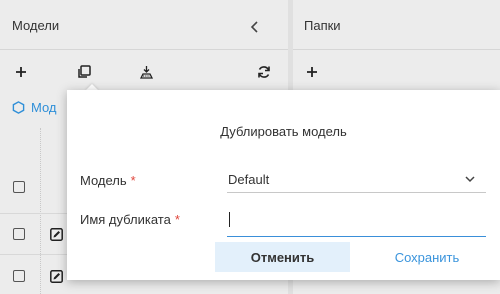  Describe the element at coordinates (427, 257) in the screenshot. I see `save-button: Сохранить` at that location.